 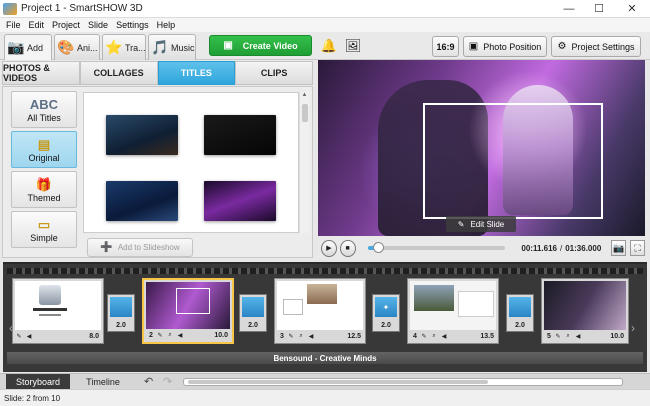 I want to click on redo-icon: ↷, so click(x=167, y=381).